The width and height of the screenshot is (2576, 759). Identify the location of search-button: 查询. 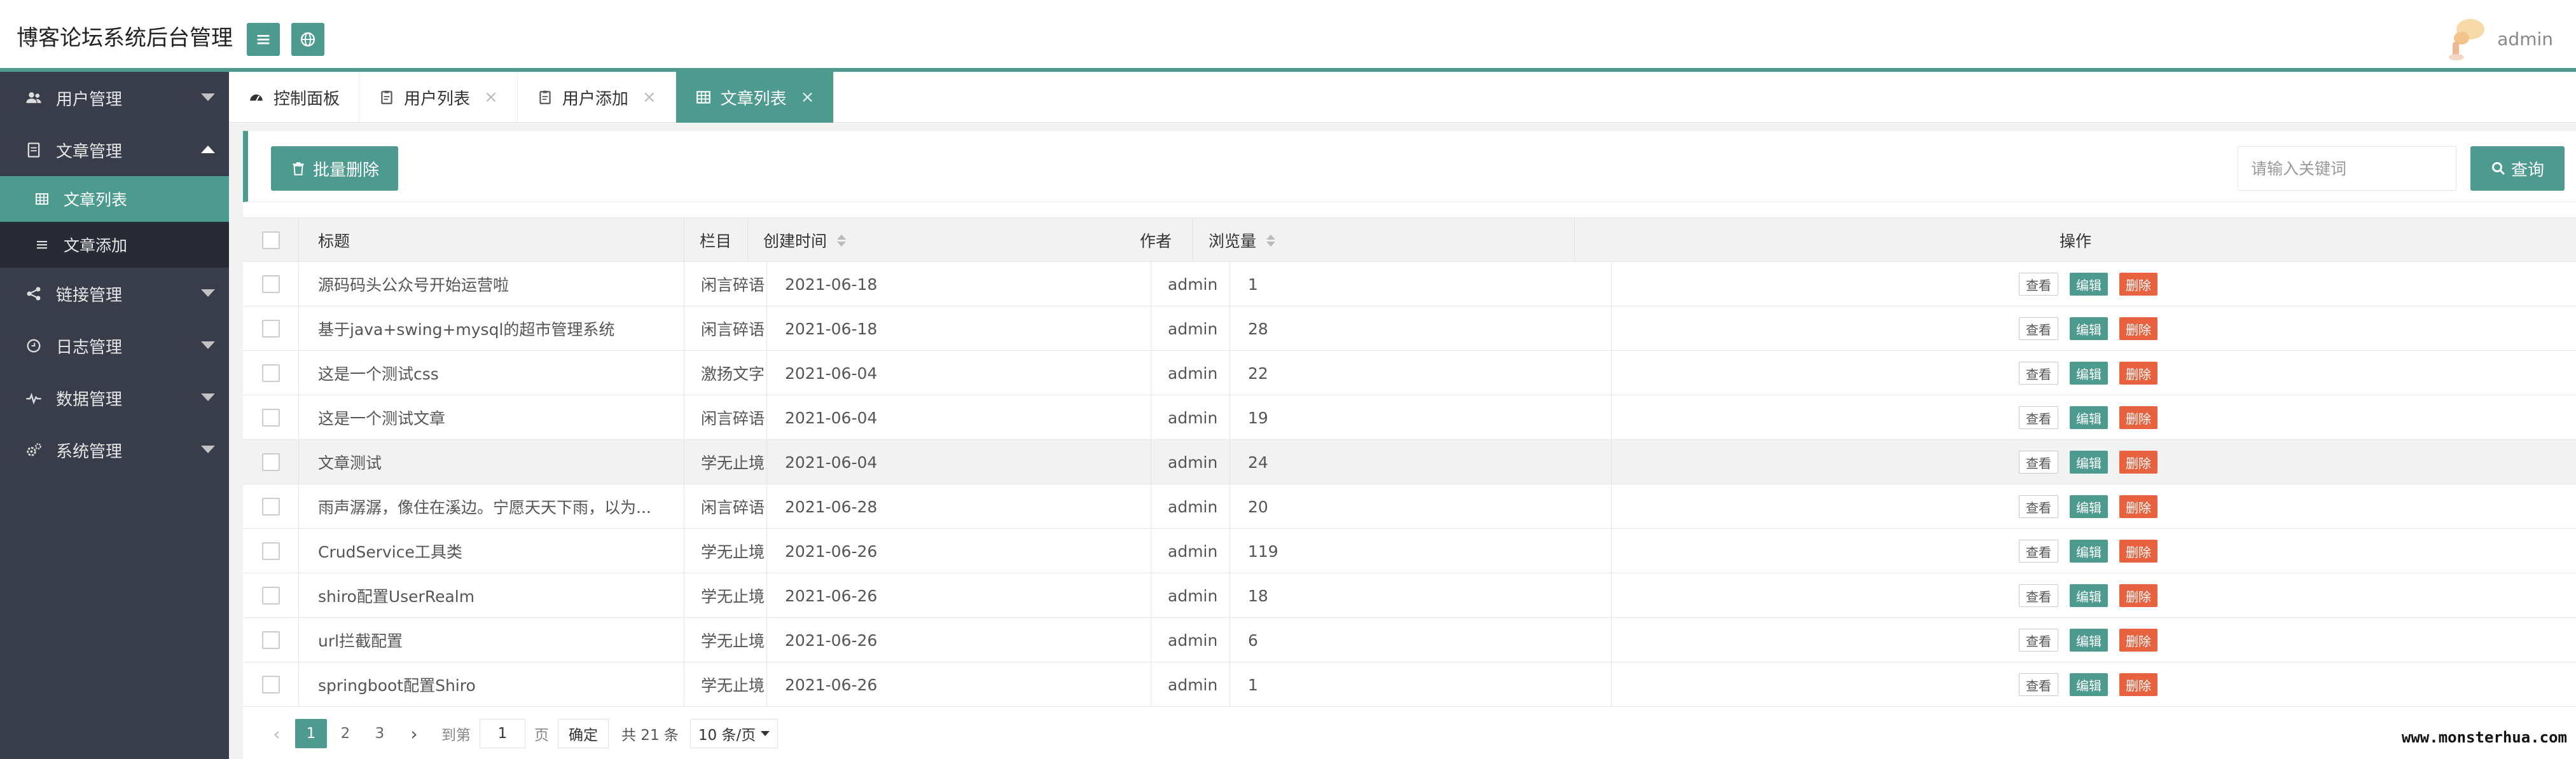
(2517, 169).